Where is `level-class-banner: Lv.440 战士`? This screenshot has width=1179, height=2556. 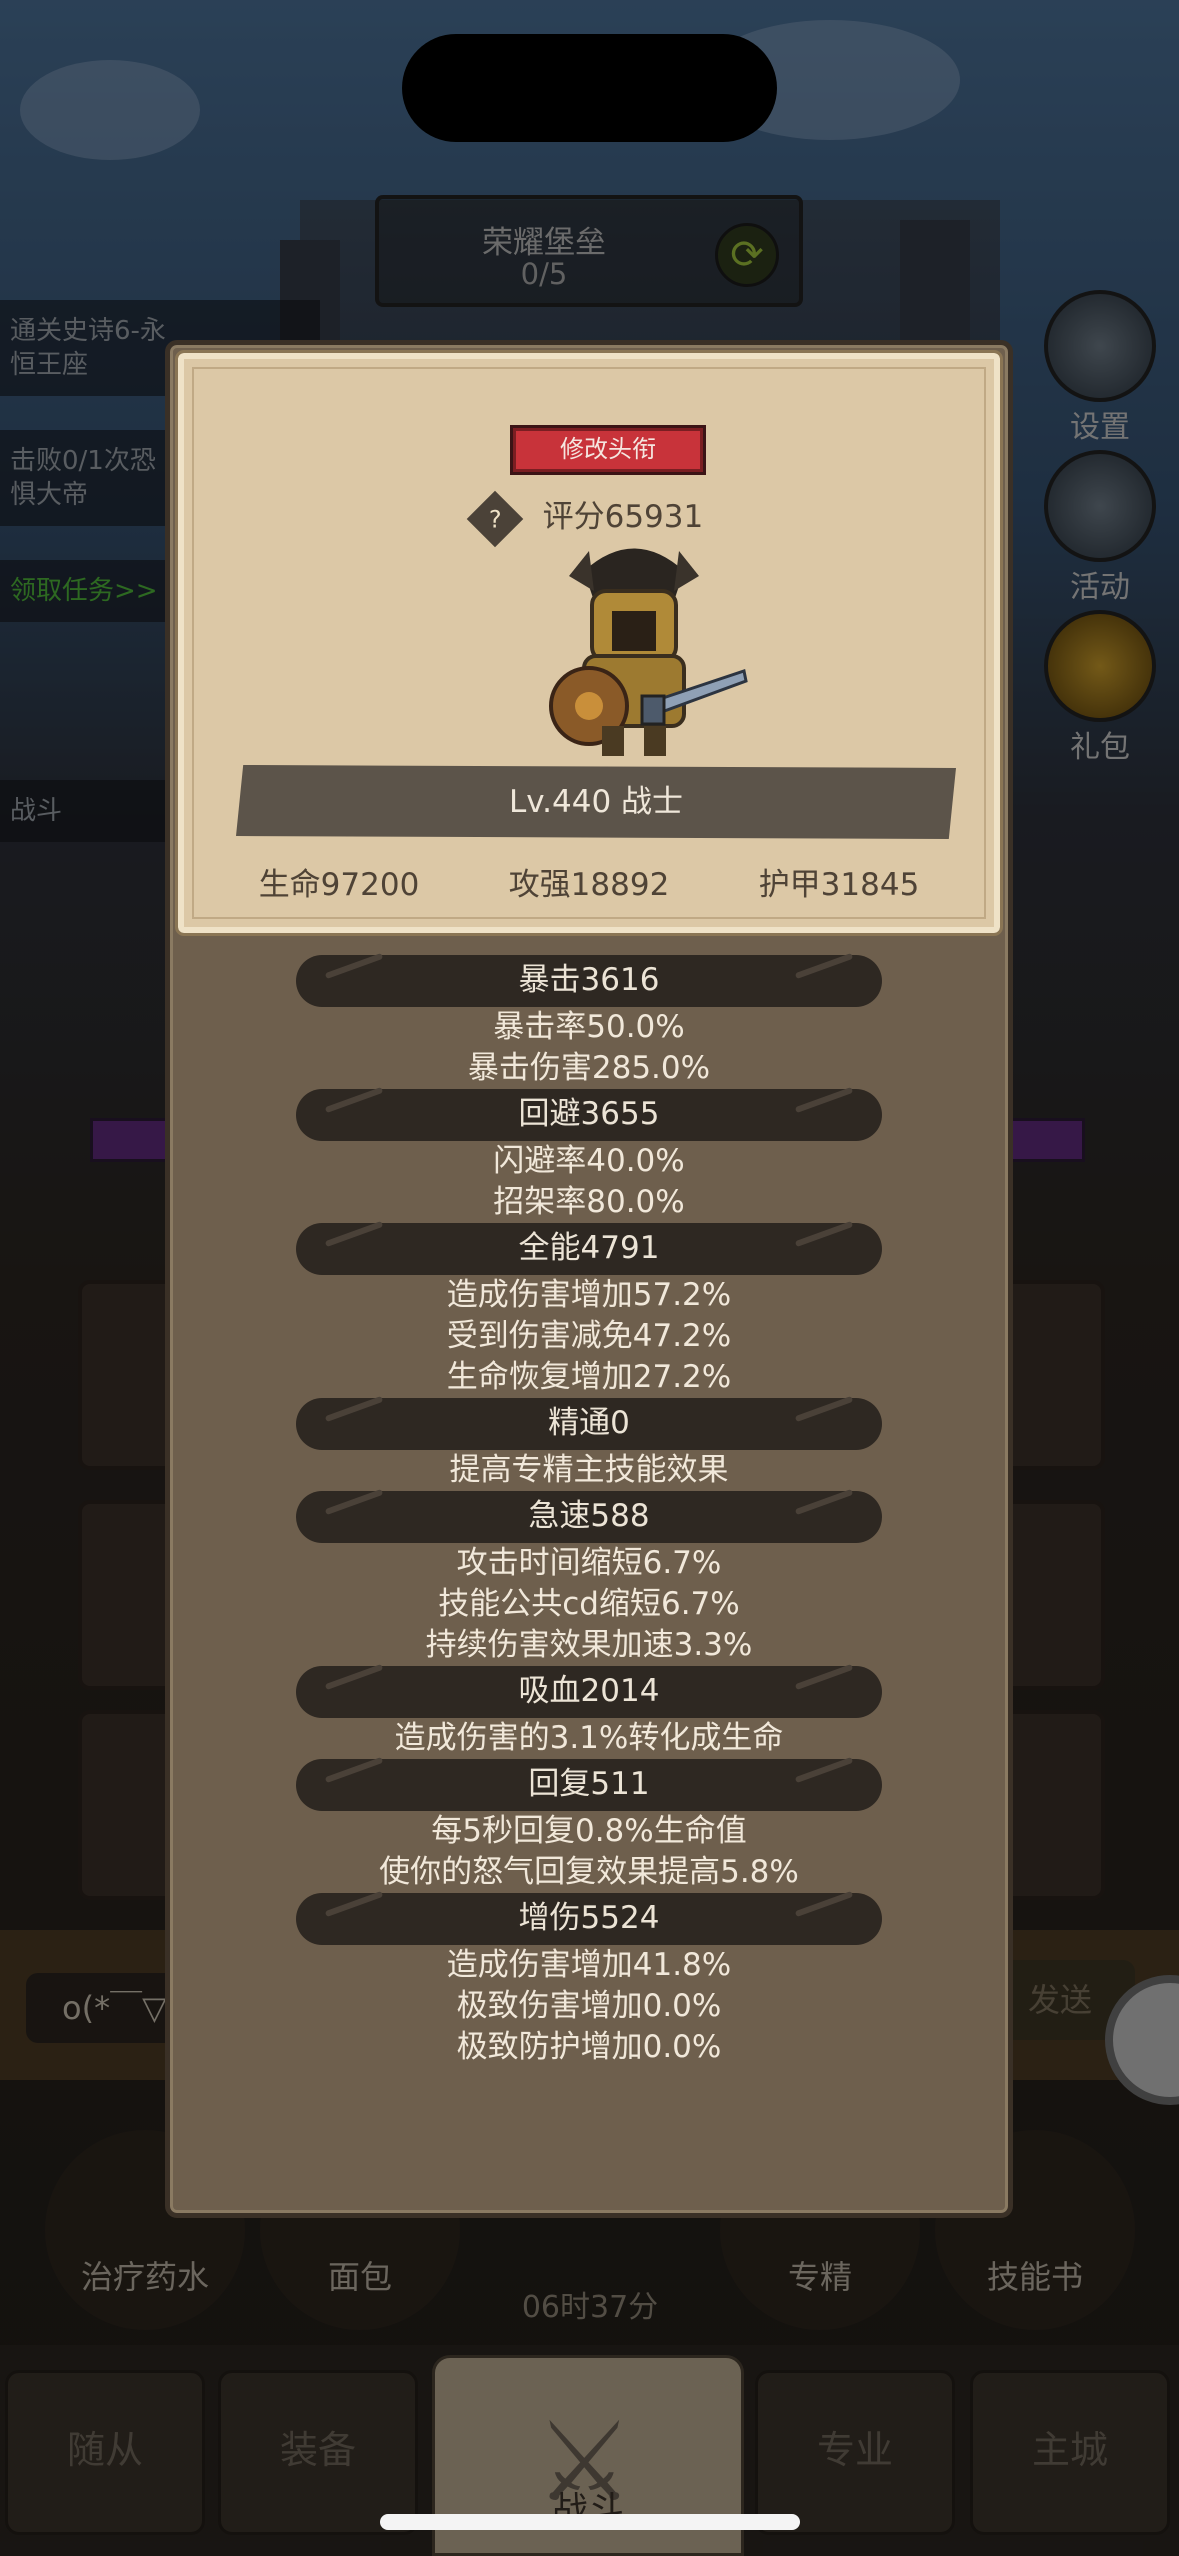
level-class-banner: Lv.440 战士 is located at coordinates (596, 802).